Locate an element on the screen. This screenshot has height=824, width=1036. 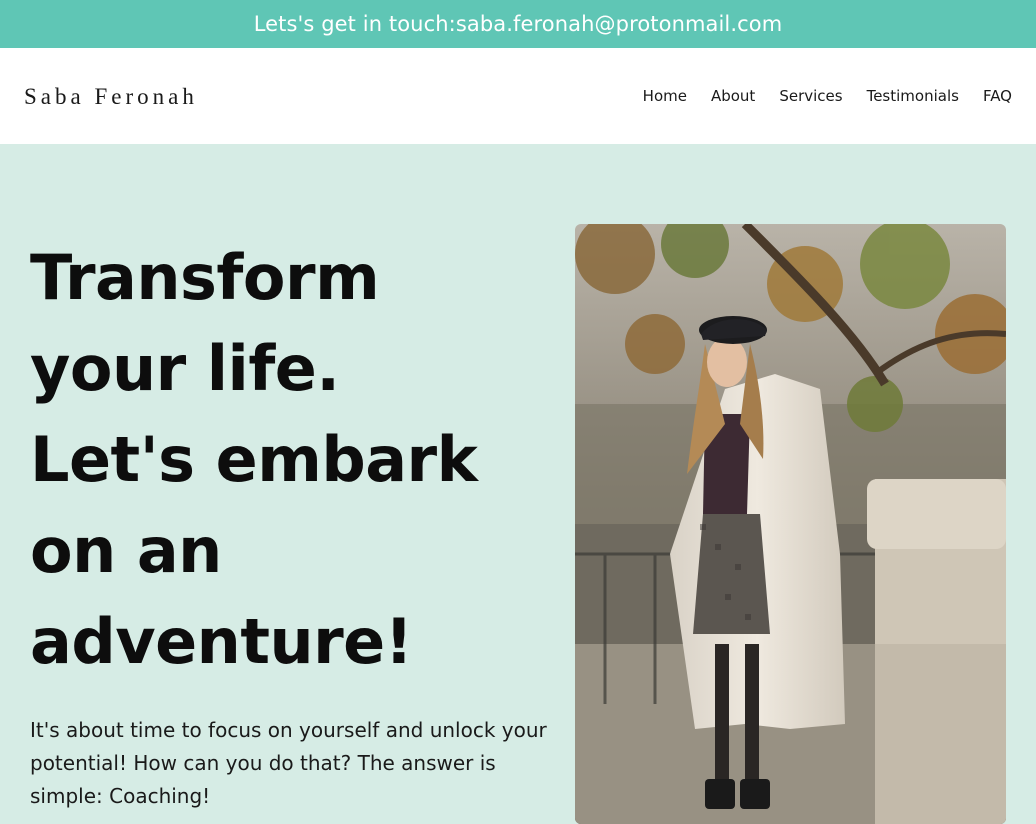
nav-testimonials: Testimonials is located at coordinates (913, 96).